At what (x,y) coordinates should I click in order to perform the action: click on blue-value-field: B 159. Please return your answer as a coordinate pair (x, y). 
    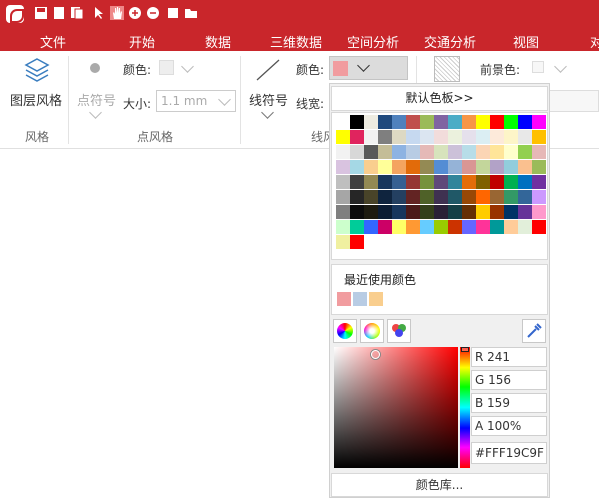
    Looking at the image, I should click on (509, 403).